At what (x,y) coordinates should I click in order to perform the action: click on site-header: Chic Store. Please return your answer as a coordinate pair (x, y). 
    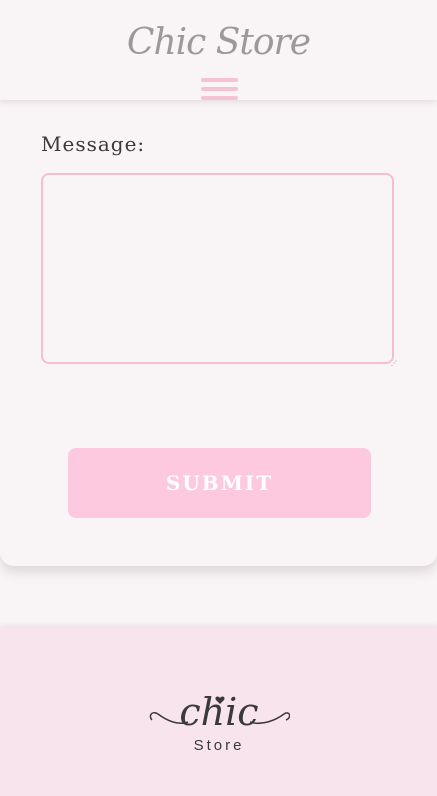
    Looking at the image, I should click on (218, 50).